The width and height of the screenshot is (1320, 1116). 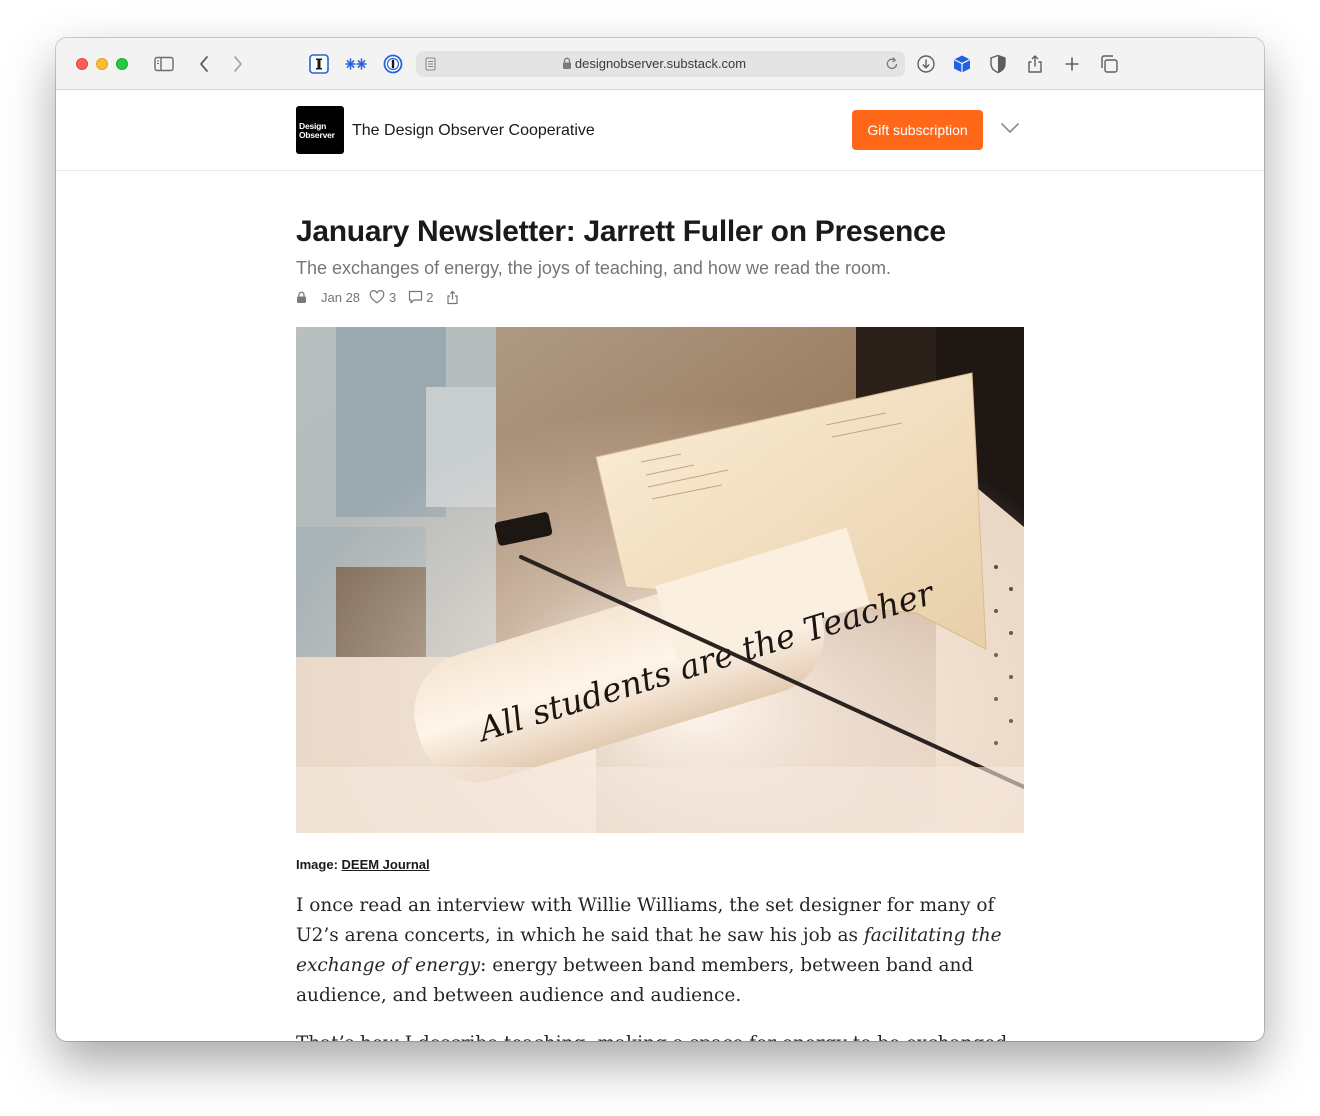 I want to click on 1password-icon, so click(x=393, y=64).